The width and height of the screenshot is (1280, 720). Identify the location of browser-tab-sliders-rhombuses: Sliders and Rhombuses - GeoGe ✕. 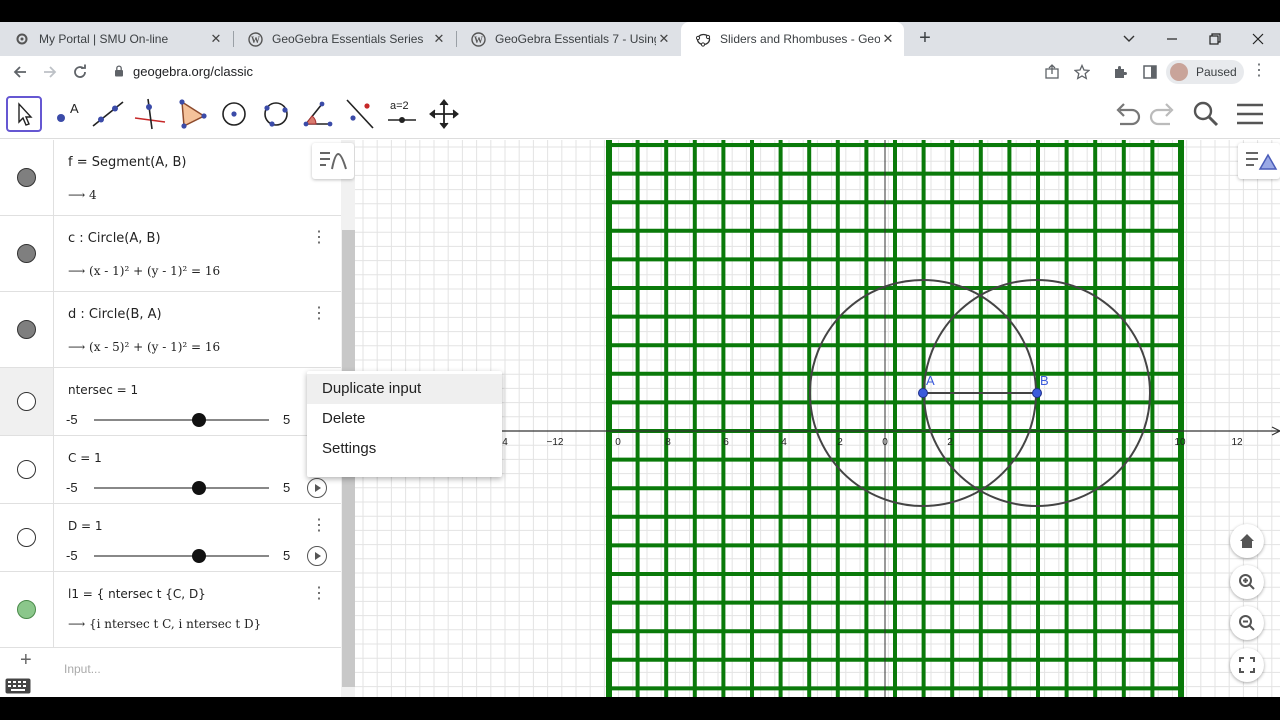
(792, 39).